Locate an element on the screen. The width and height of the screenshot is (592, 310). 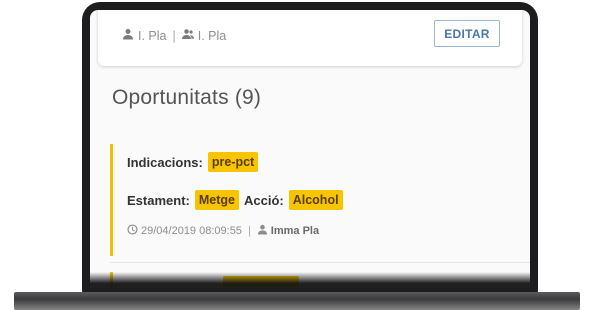
action-label: Acció: is located at coordinates (263, 200).